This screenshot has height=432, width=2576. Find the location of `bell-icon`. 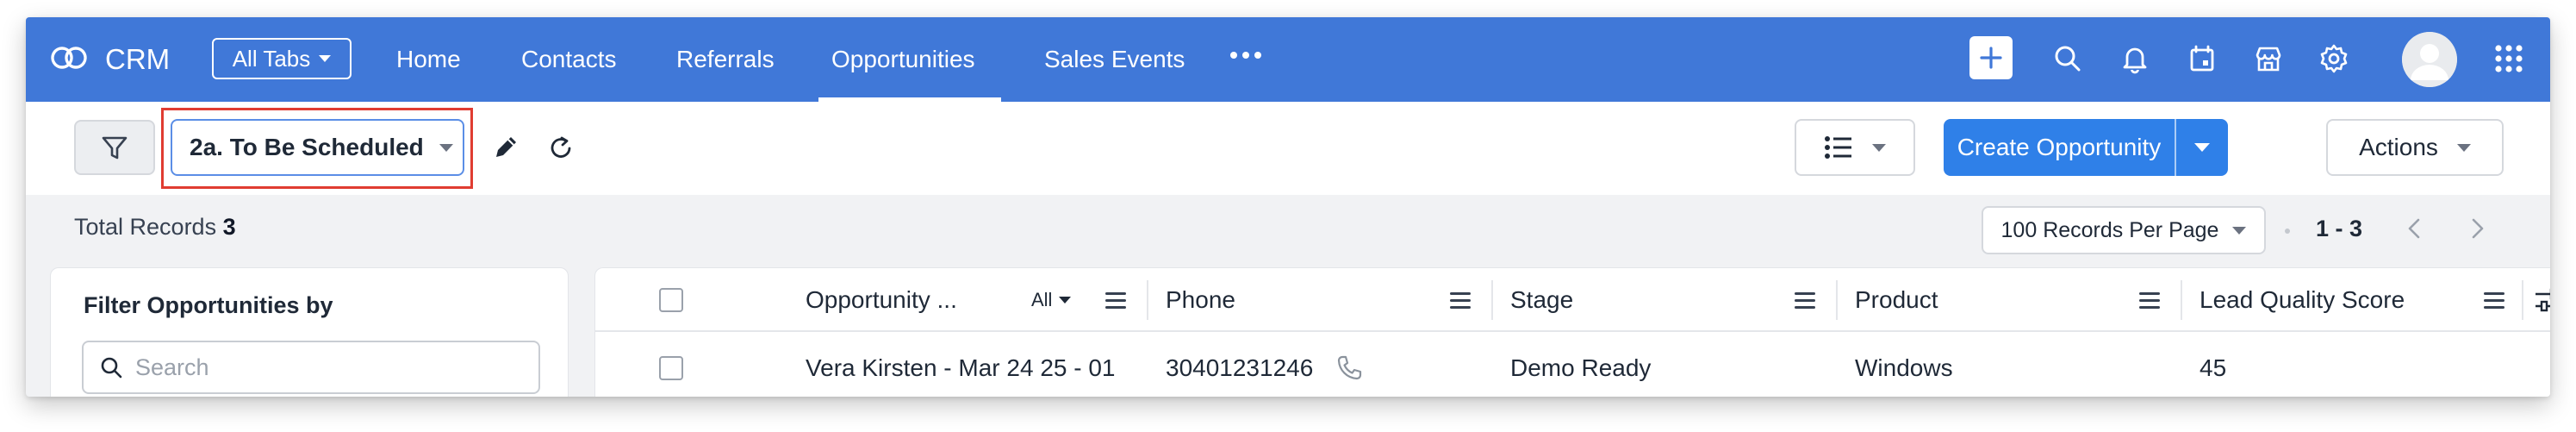

bell-icon is located at coordinates (2135, 61).